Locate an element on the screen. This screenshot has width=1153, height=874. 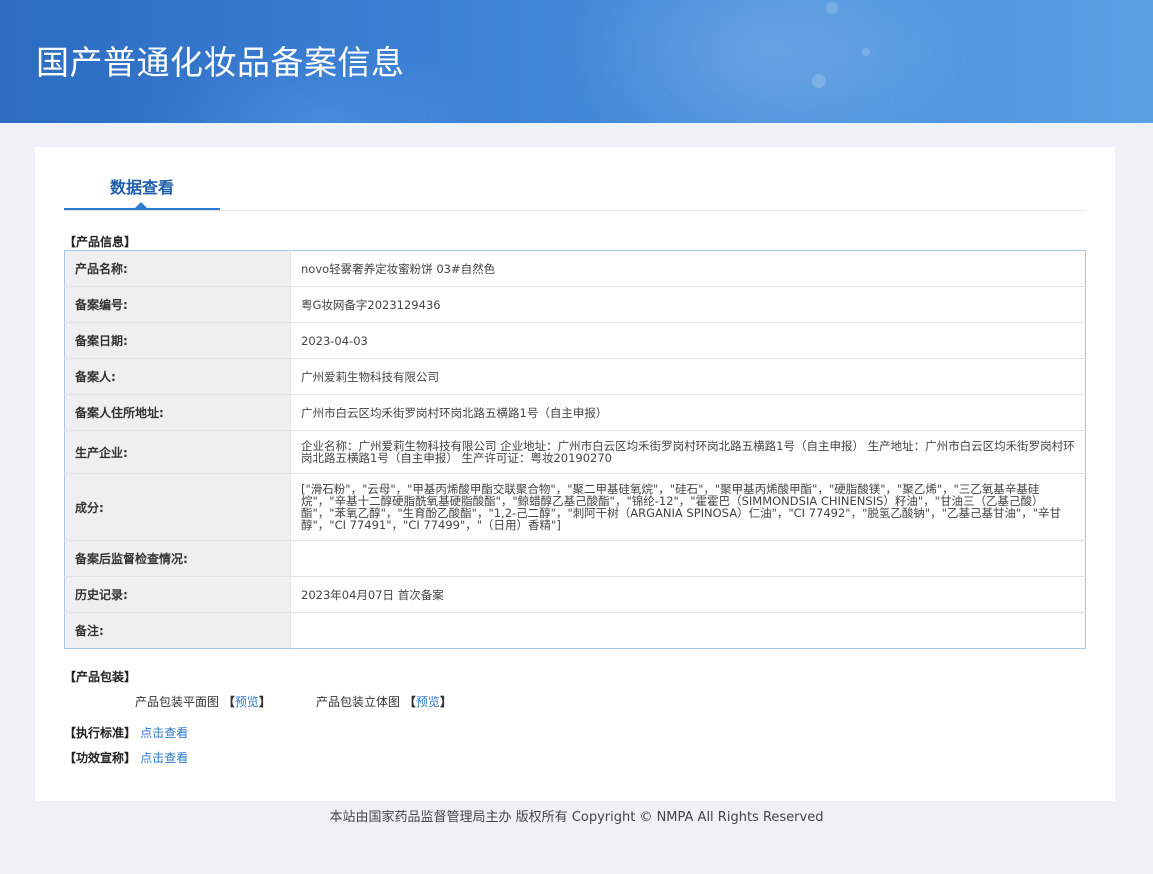
table-row: 备案人住所地址: 广州市白云区均禾街罗岗村环岗北路五横路1号（自主申报） is located at coordinates (575, 412).